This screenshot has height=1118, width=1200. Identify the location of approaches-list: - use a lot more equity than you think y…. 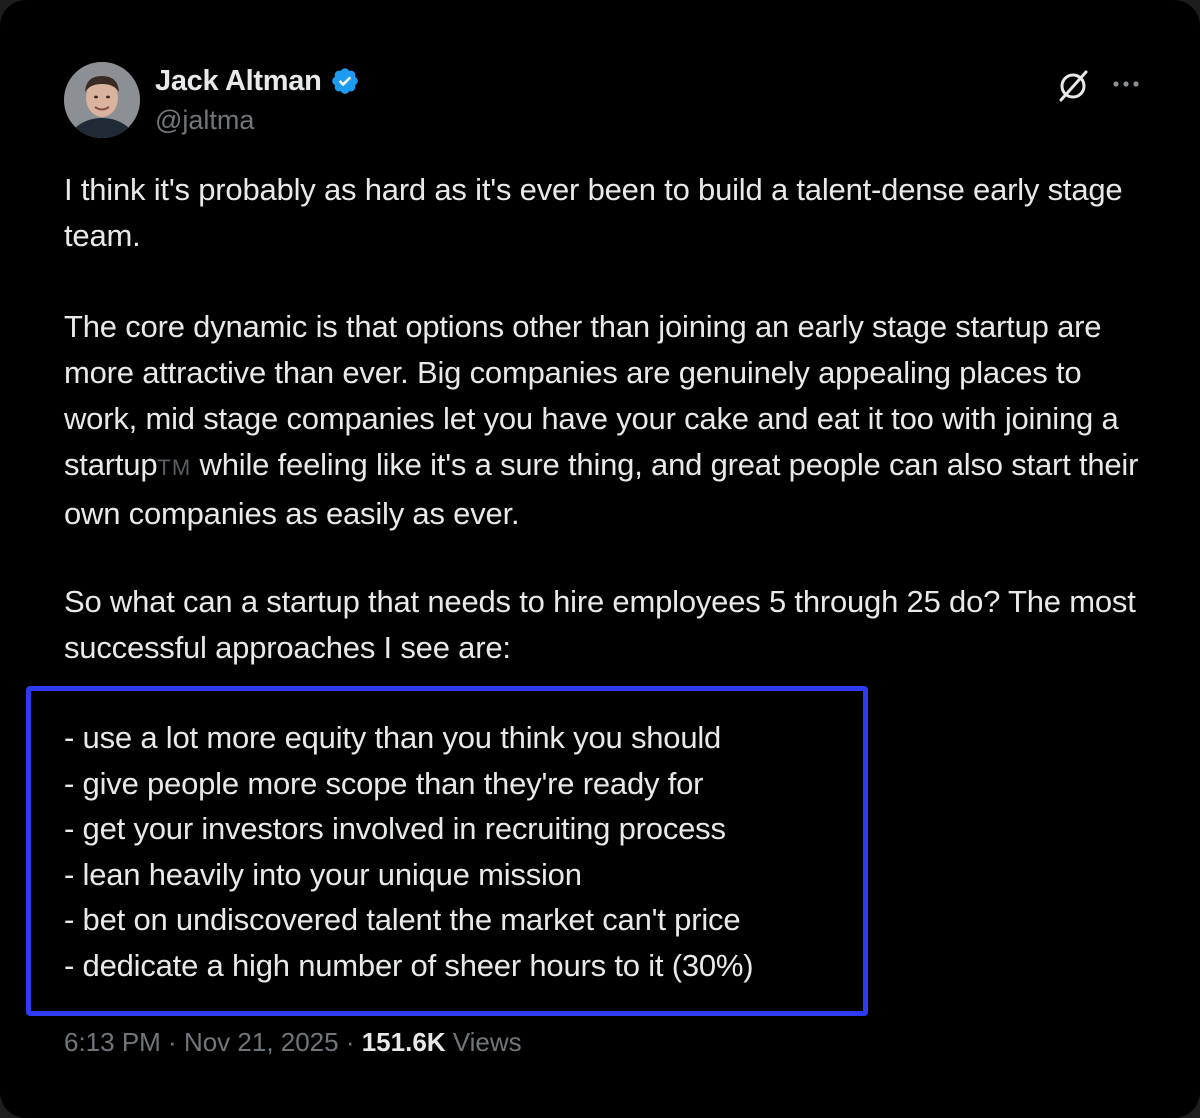
(409, 851).